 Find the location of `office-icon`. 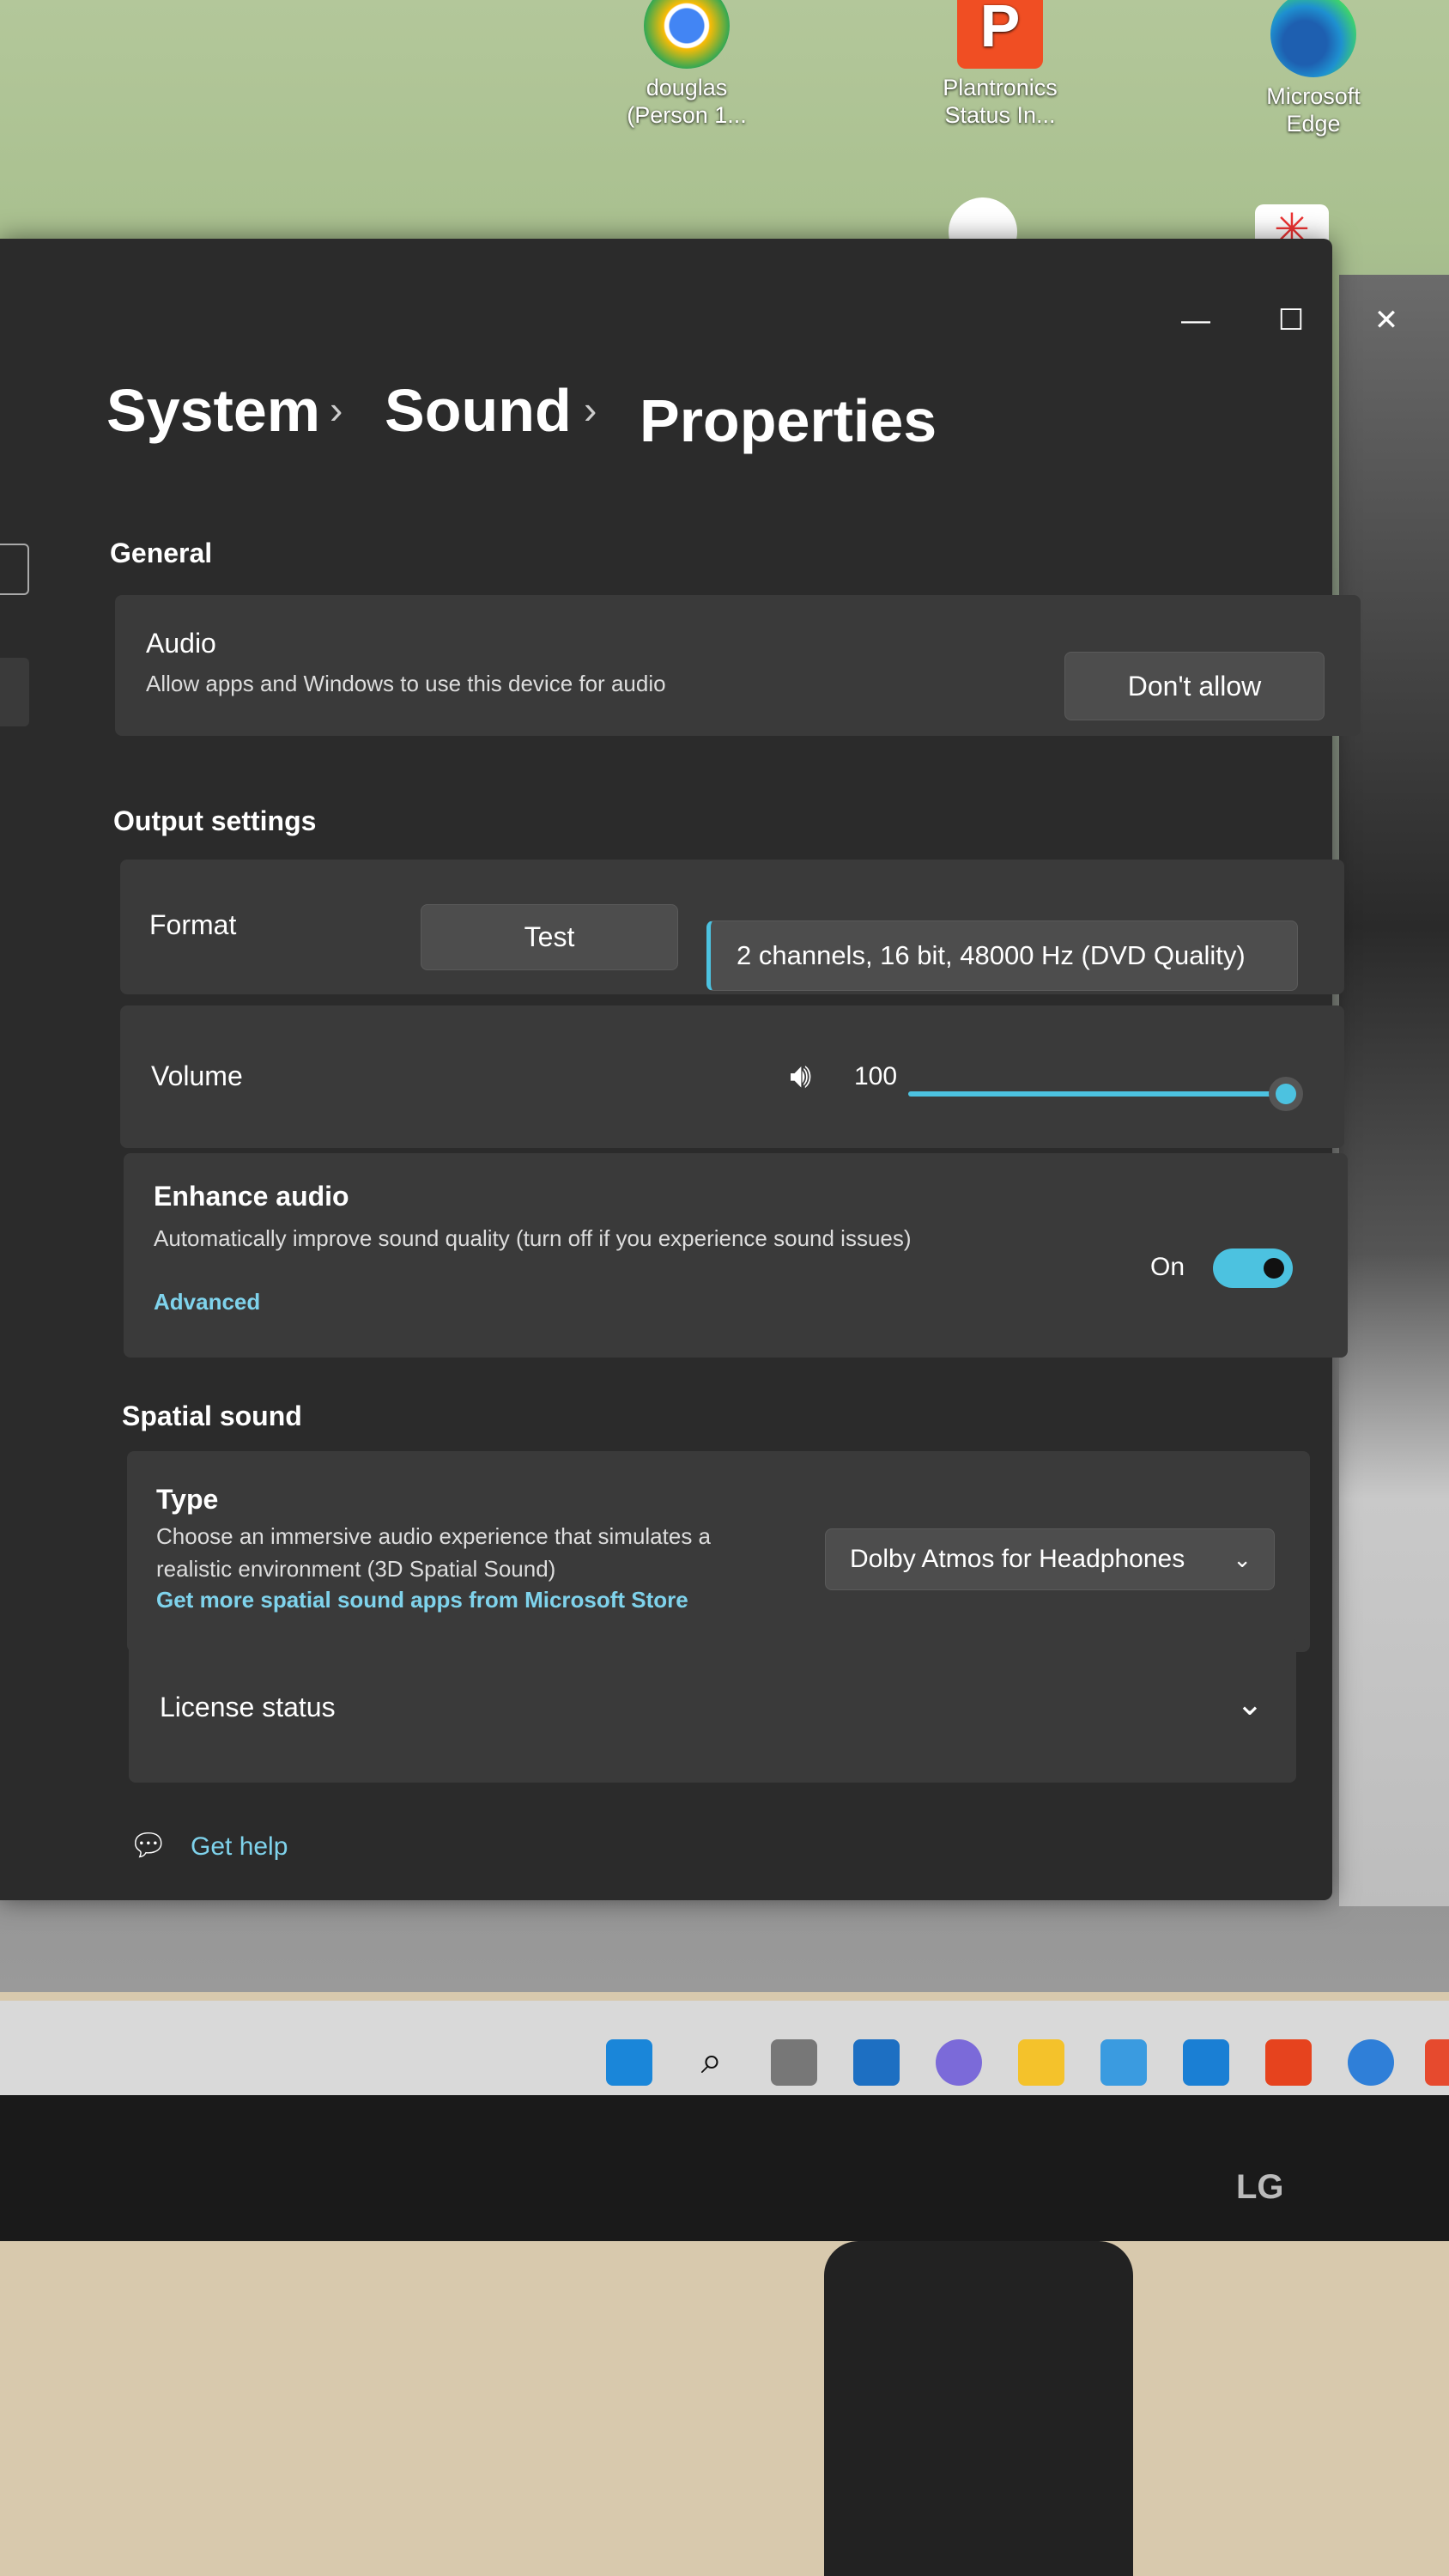

office-icon is located at coordinates (1288, 2062).